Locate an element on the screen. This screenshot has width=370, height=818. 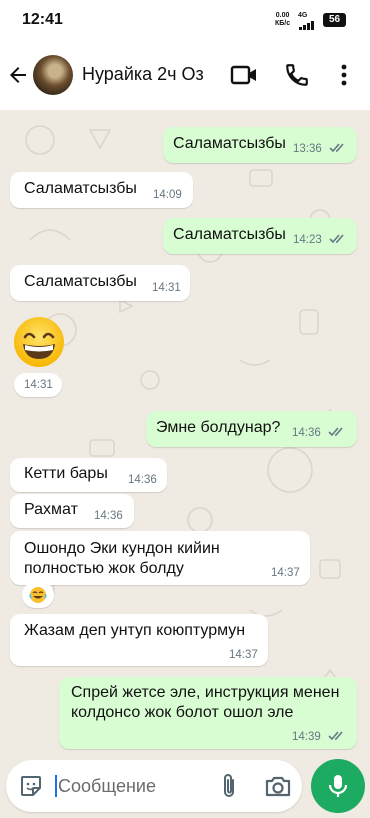
message-time: 14:39 is located at coordinates (306, 737).